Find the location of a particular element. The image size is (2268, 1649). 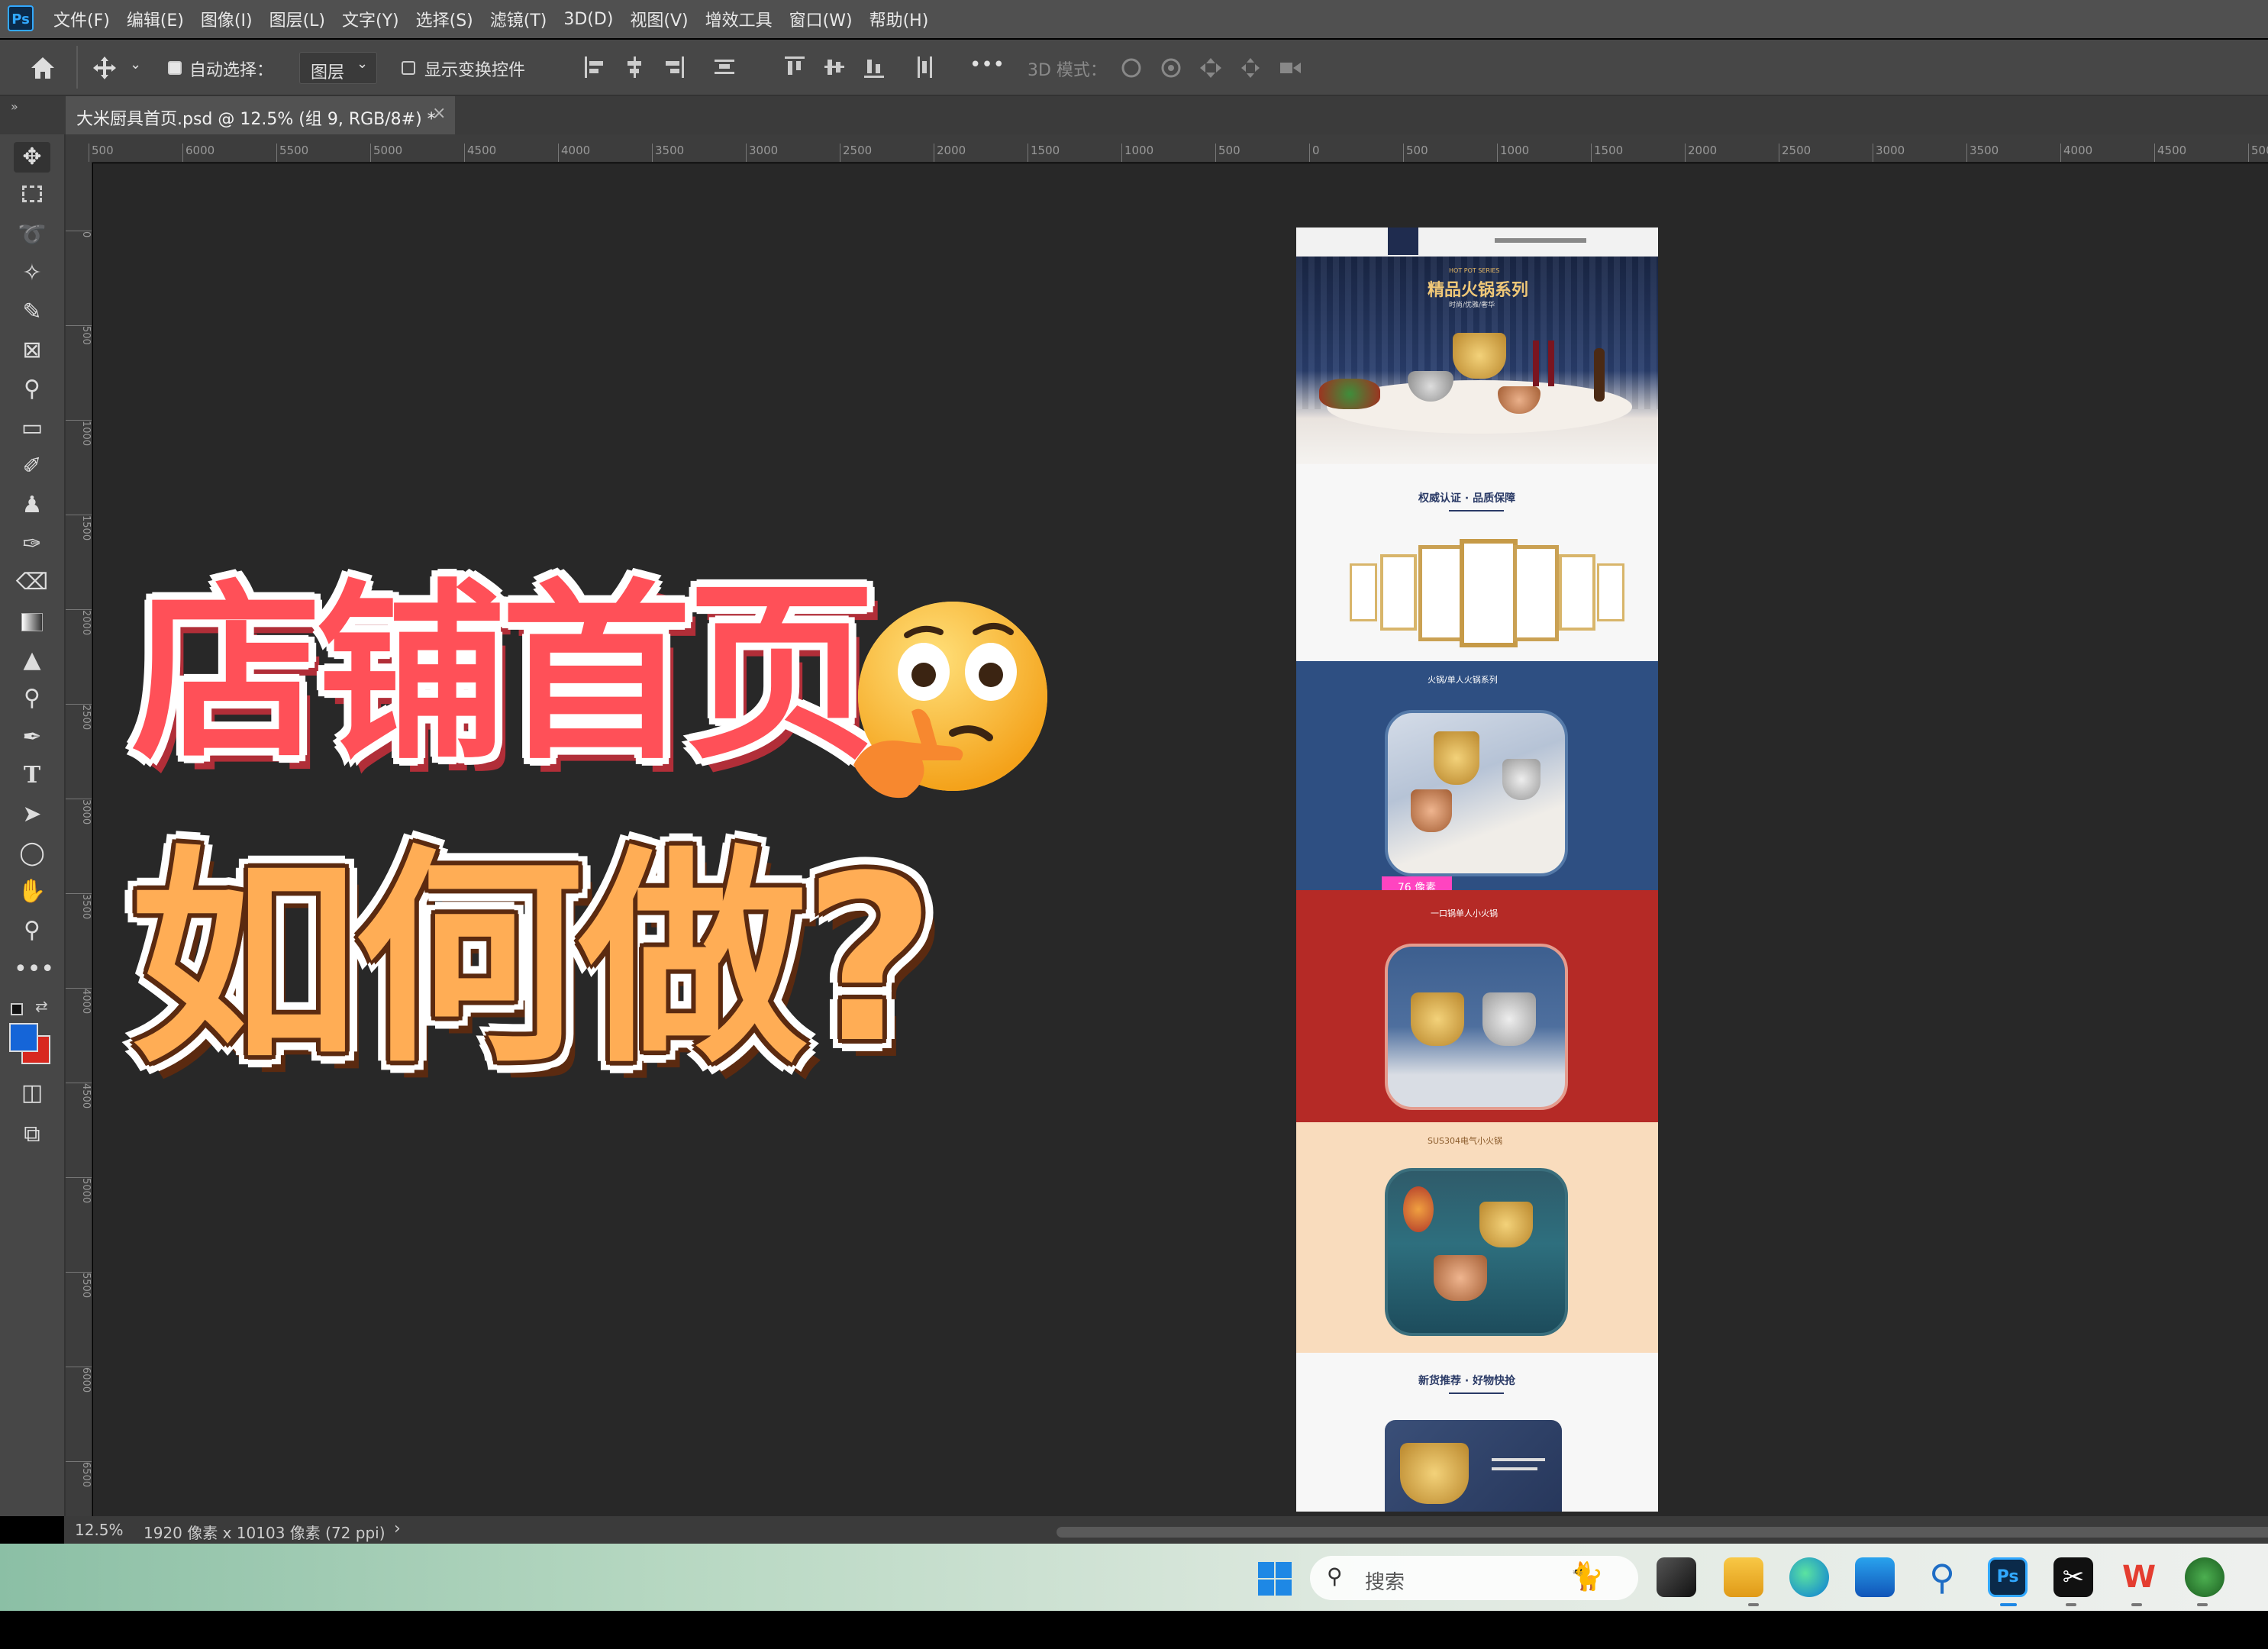

foreground-color-swatch is located at coordinates (23, 1037).